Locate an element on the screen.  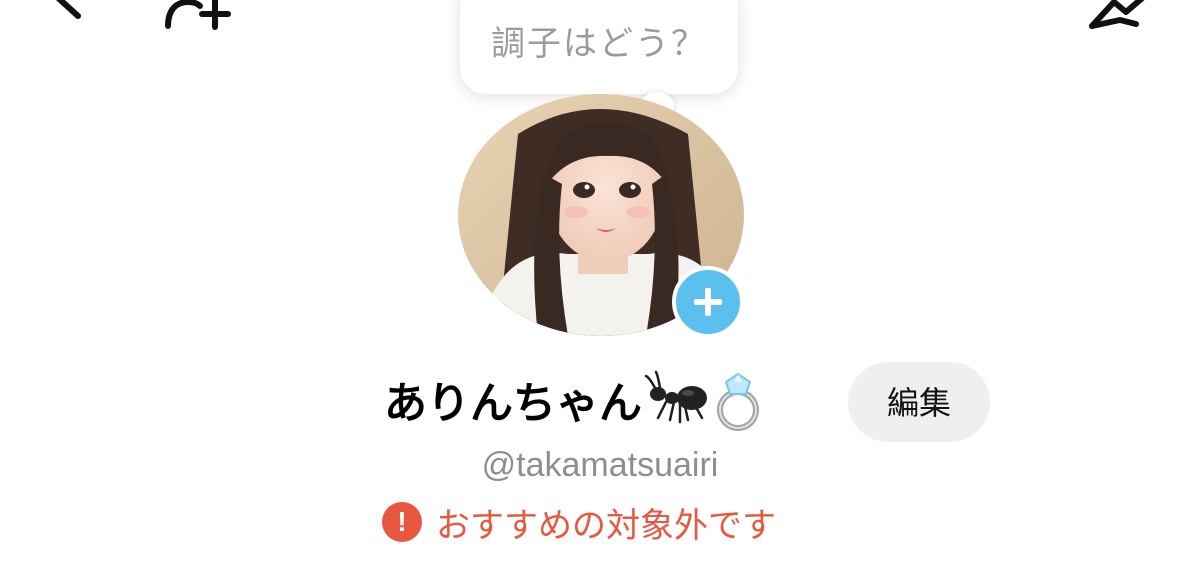
avatar-add-button is located at coordinates (708, 302).